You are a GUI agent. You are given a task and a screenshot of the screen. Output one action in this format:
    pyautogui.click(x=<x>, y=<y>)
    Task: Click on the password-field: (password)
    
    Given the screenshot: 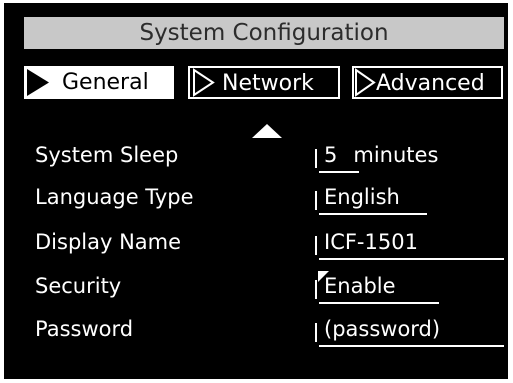 What is the action you would take?
    pyautogui.click(x=410, y=331)
    